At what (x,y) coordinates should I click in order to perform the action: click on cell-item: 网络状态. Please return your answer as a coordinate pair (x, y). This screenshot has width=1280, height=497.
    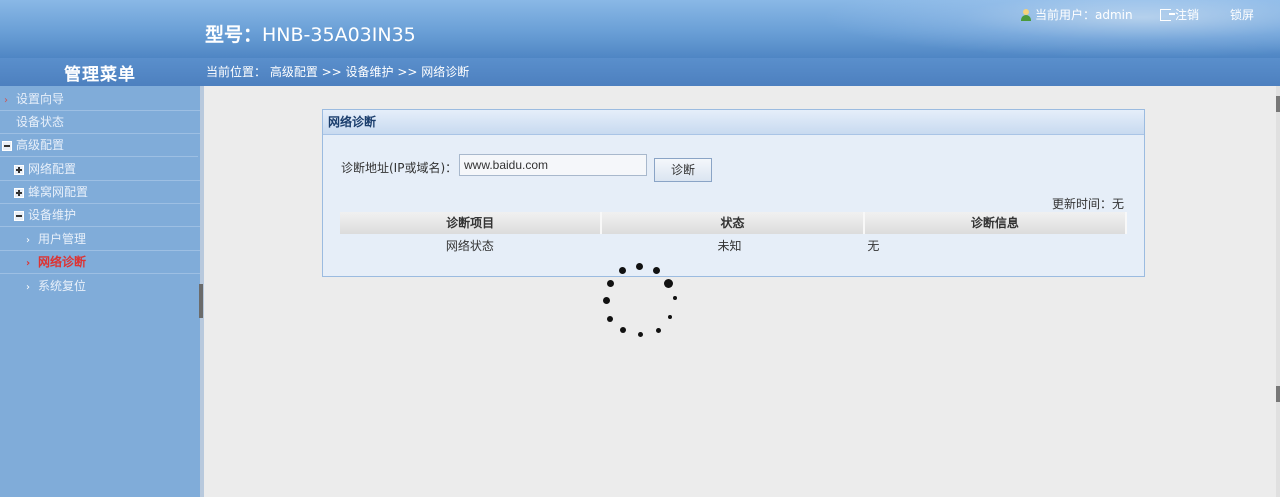
    Looking at the image, I should click on (469, 246).